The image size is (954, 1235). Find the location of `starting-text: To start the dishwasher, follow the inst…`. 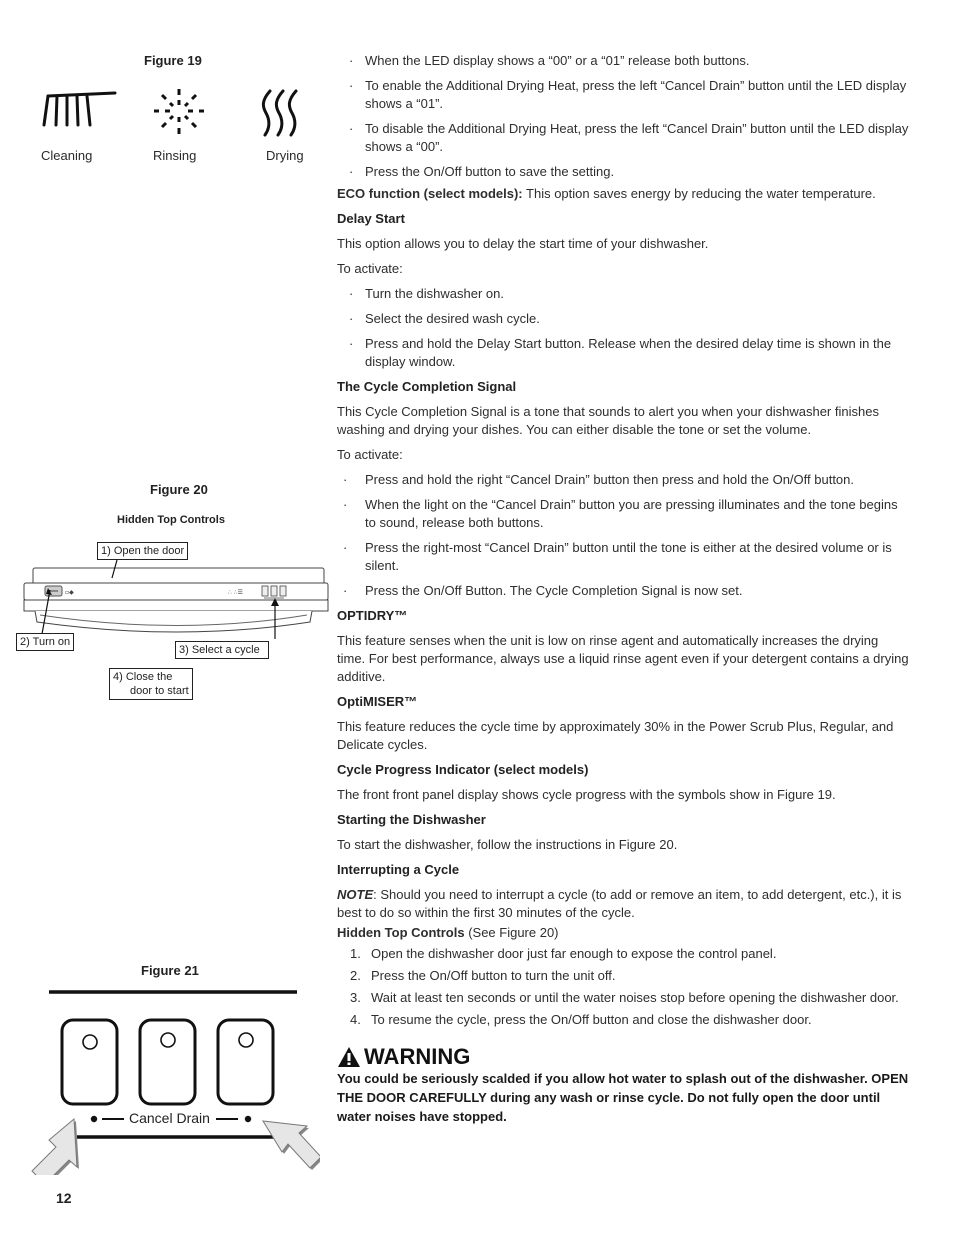

starting-text: To start the dishwasher, follow the inst… is located at coordinates (507, 844).